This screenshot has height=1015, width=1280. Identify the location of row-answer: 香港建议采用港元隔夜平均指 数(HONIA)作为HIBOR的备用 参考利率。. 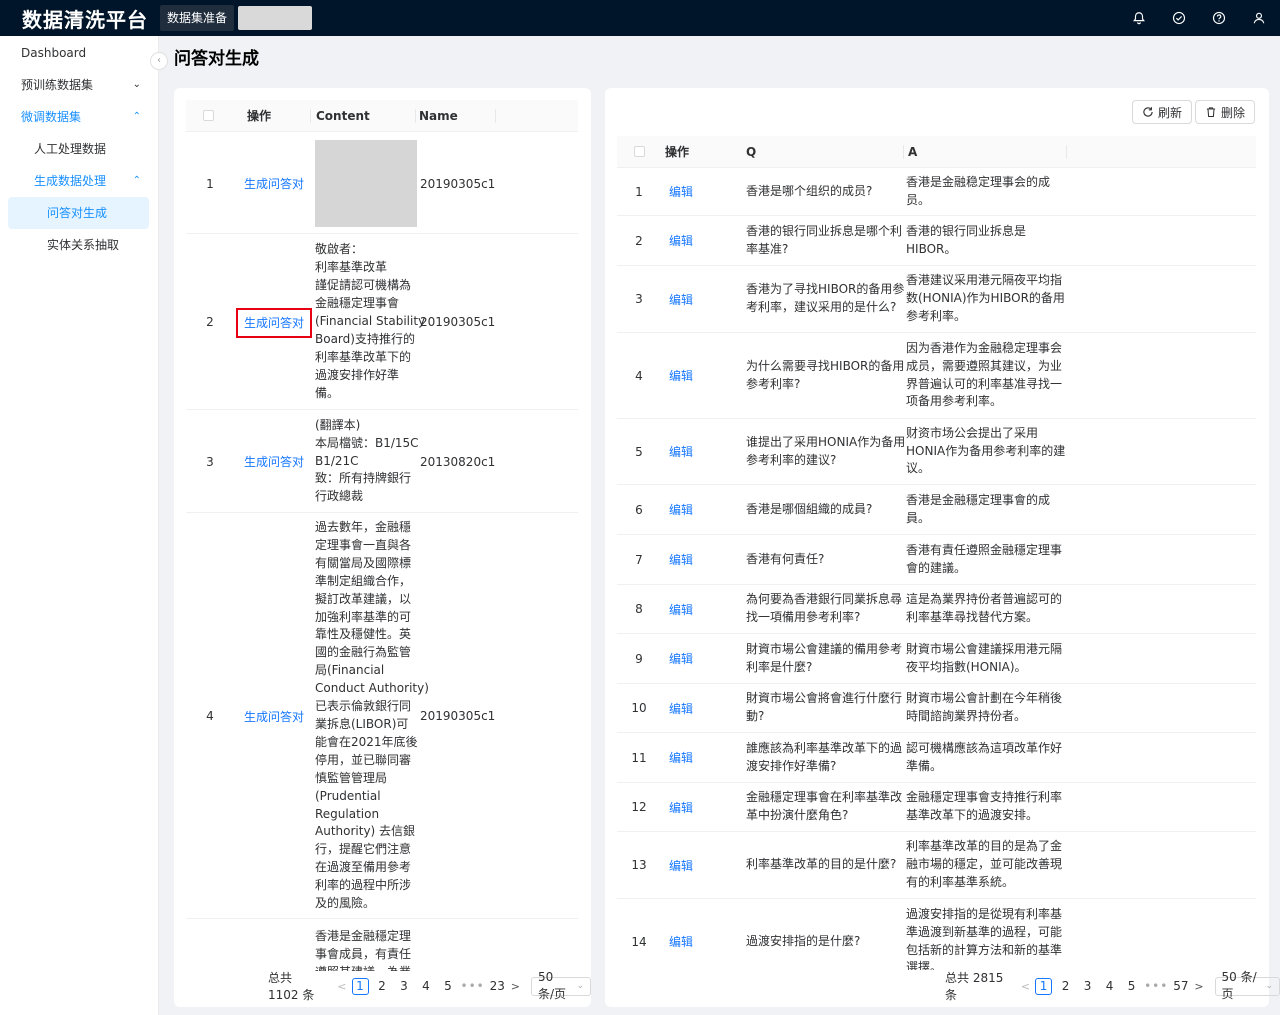
(985, 298).